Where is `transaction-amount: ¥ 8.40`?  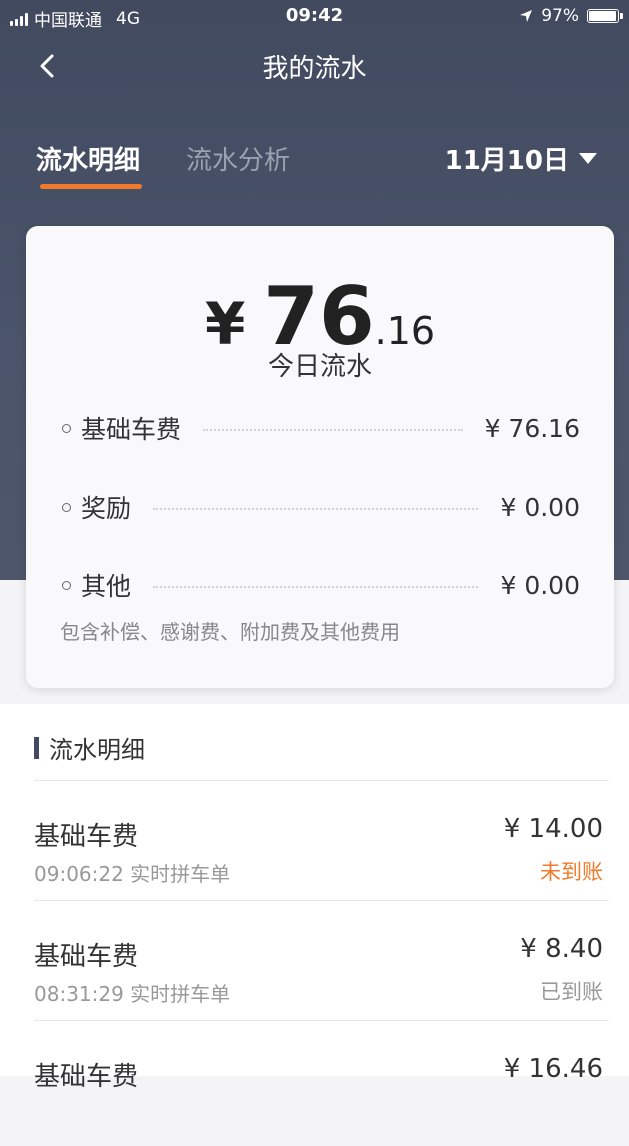
transaction-amount: ¥ 8.40 is located at coordinates (561, 949).